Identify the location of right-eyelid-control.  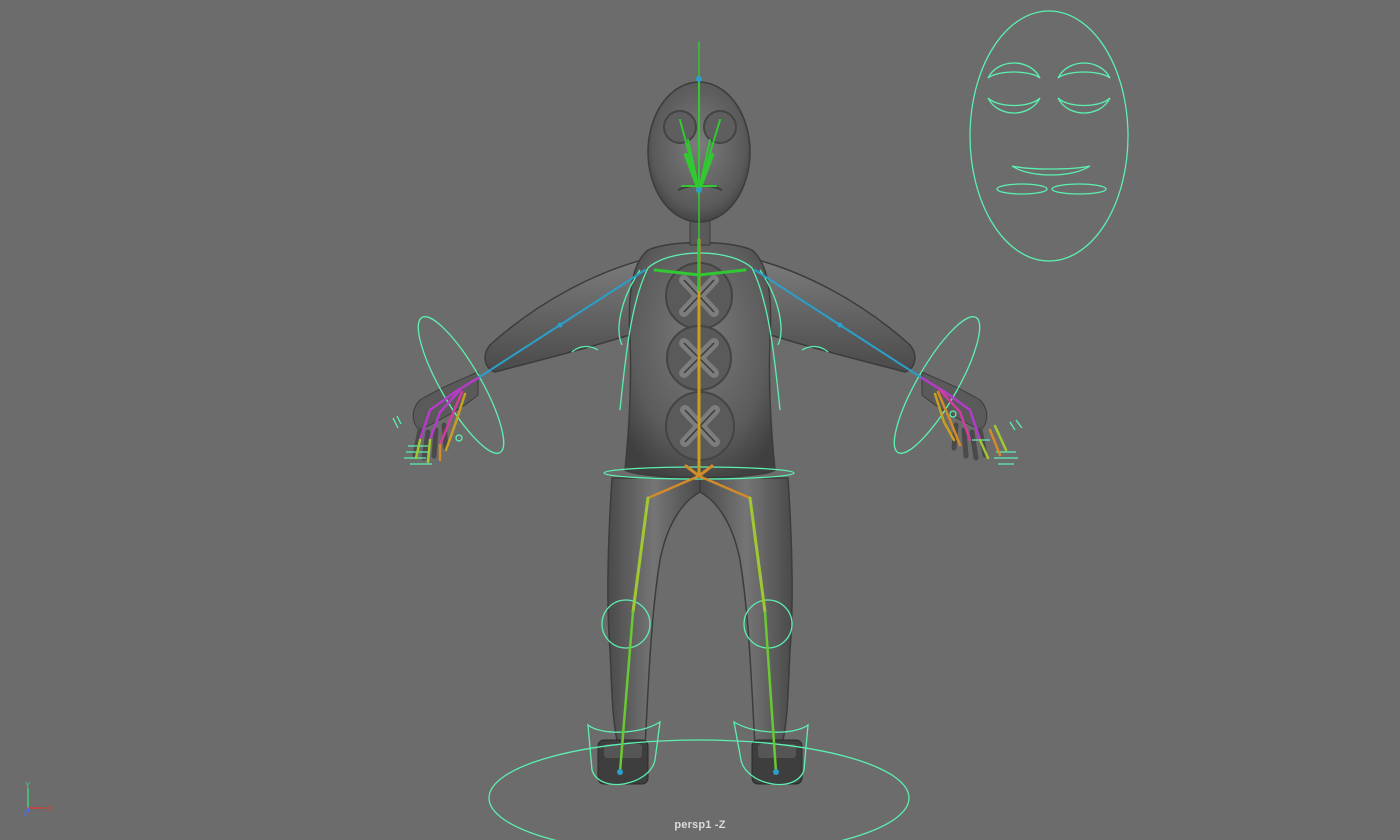
(1084, 105).